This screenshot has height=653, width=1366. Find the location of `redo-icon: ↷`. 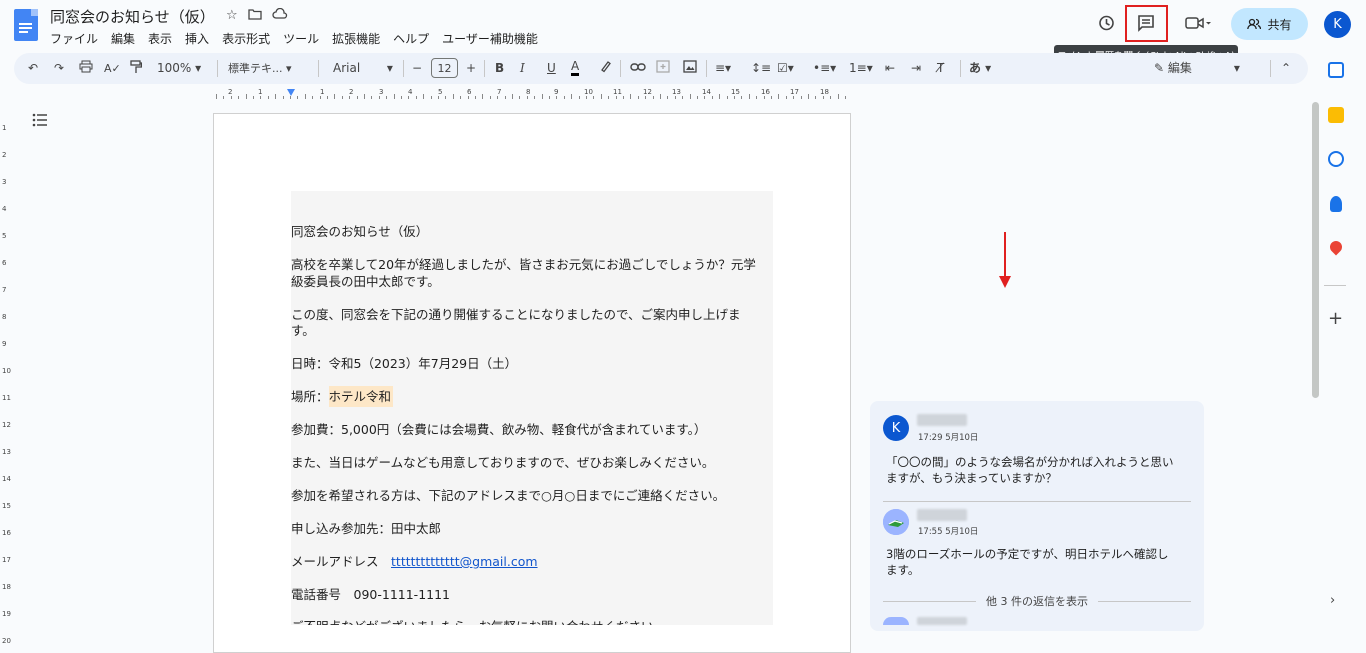

redo-icon: ↷ is located at coordinates (59, 68).